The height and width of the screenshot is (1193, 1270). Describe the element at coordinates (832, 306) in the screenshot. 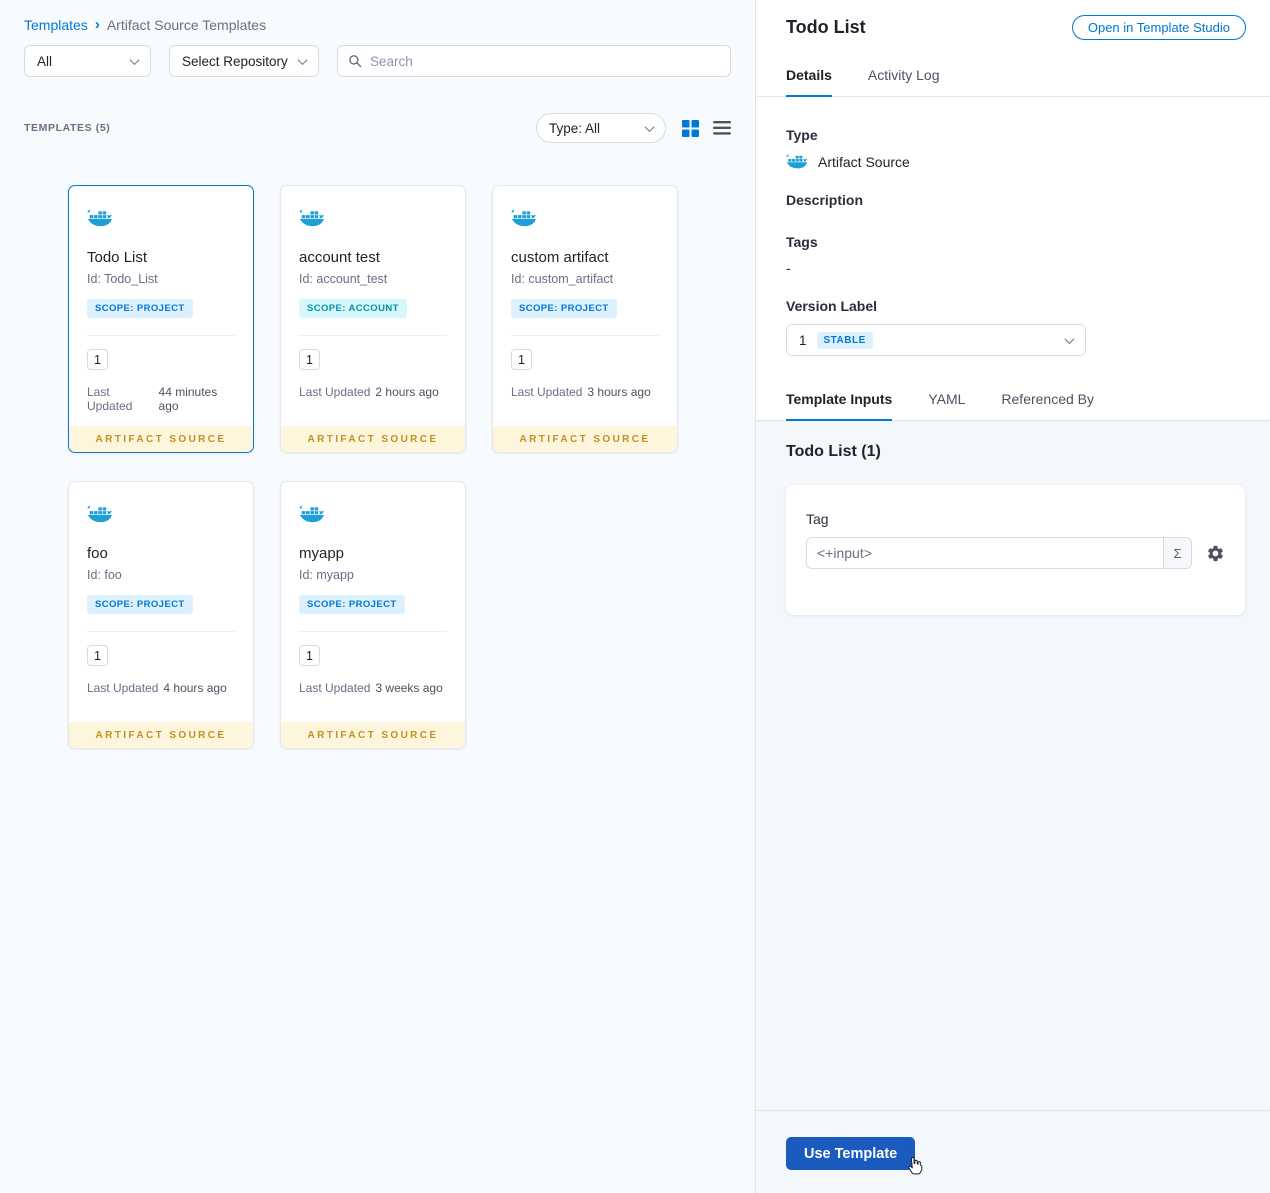

I see `version-label: Version Label` at that location.